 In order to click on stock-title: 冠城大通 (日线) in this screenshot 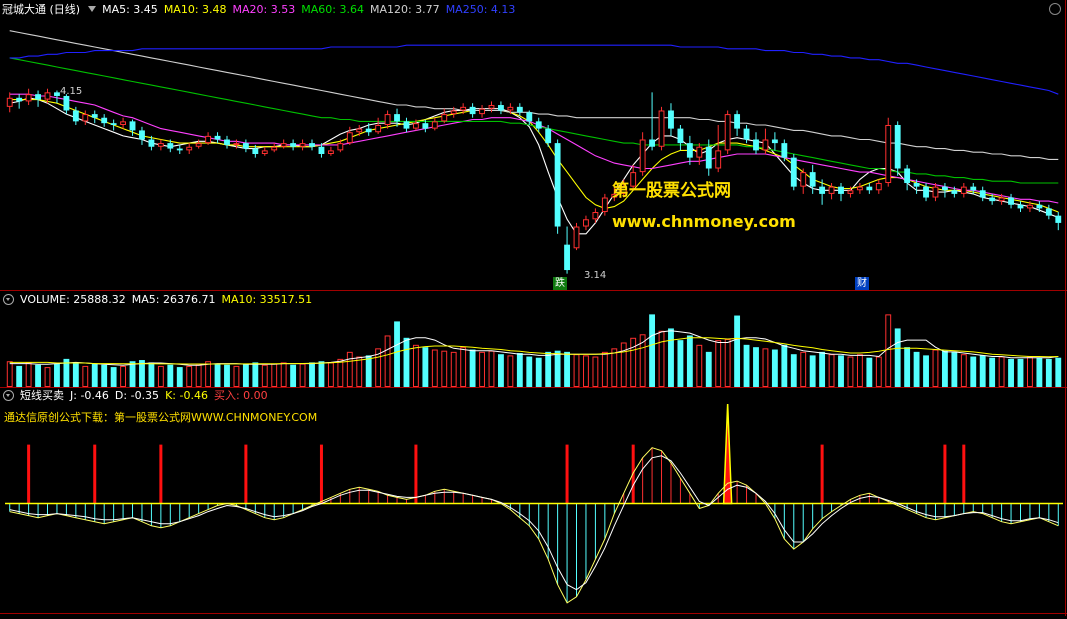, I will do `click(41, 9)`.